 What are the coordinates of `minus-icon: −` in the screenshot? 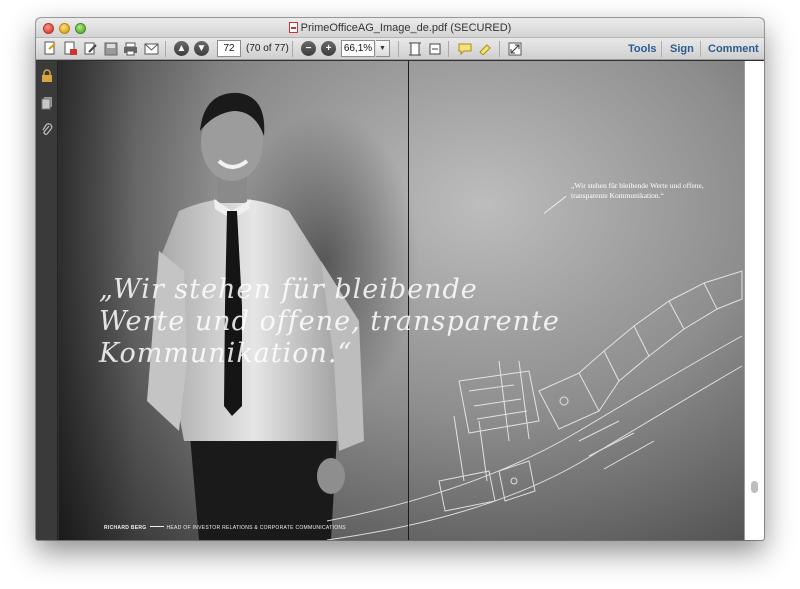 It's located at (308, 48).